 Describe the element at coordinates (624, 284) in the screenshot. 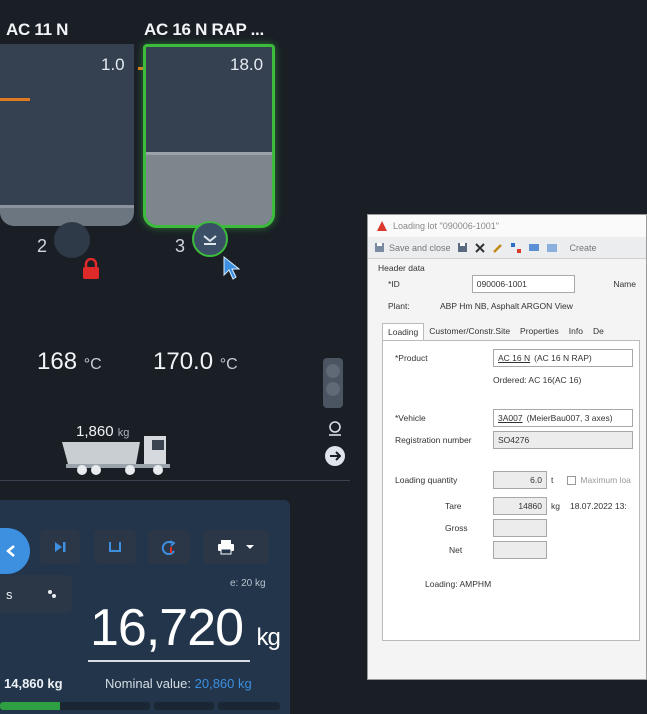

I see `name-label: Name` at that location.